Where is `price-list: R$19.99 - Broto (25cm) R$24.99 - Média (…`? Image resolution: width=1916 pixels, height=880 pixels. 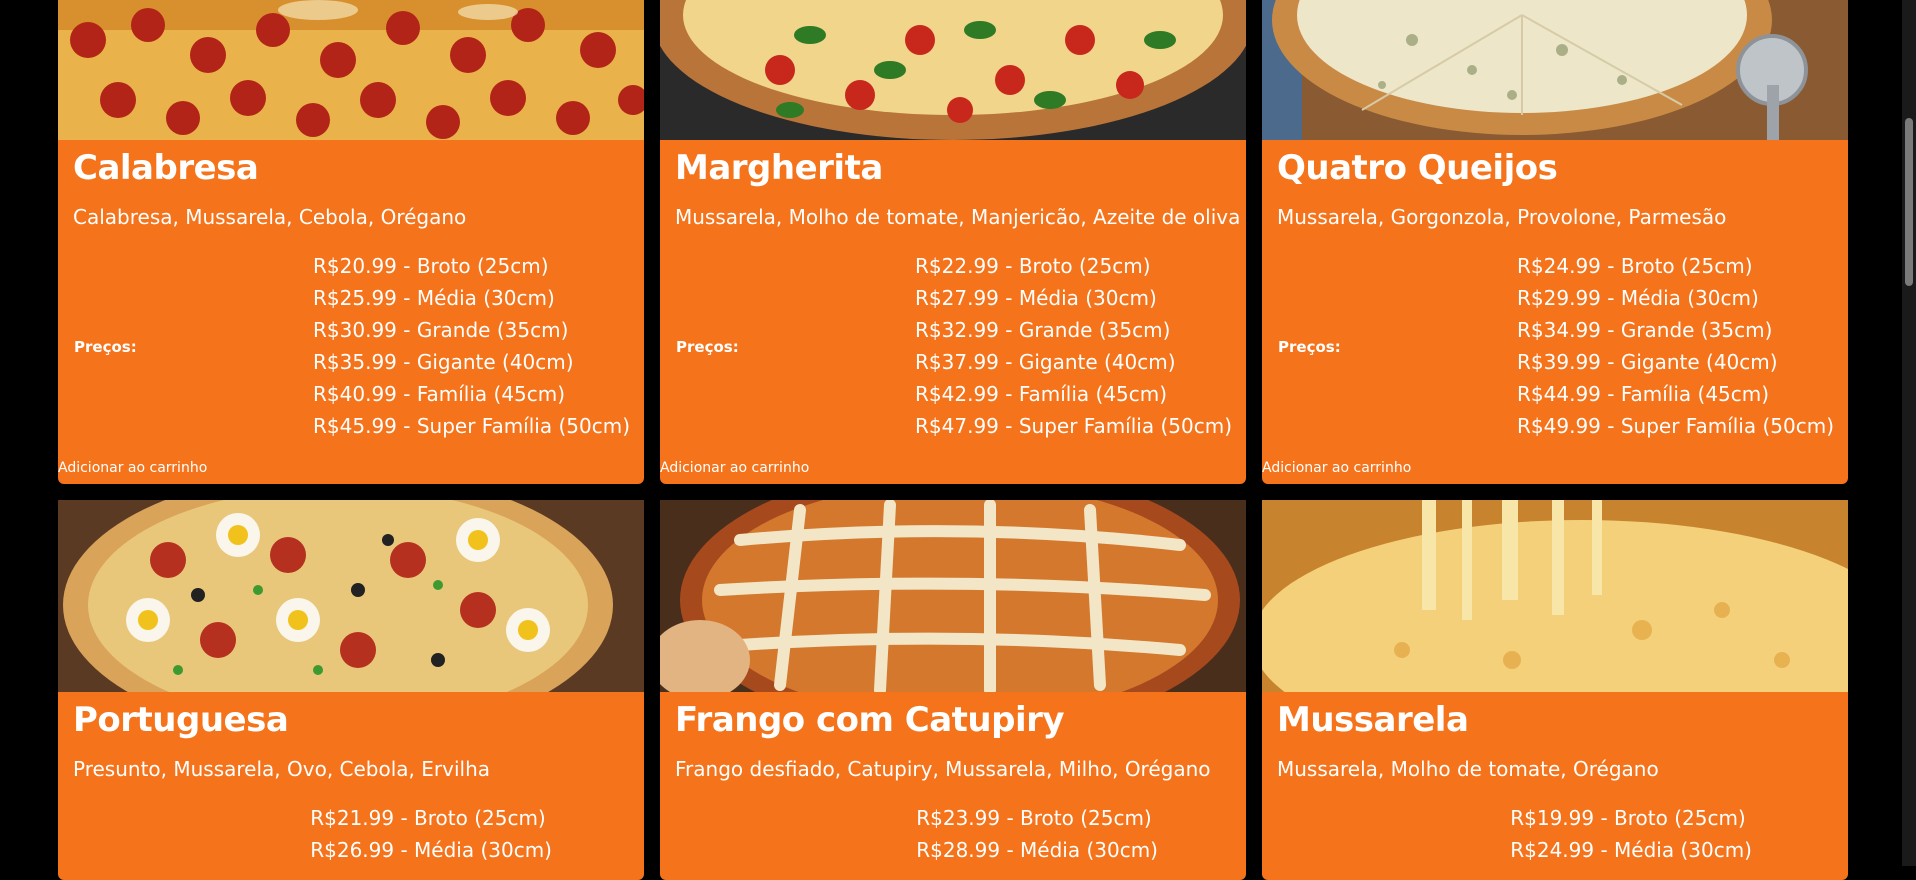 price-list: R$19.99 - Broto (25cm) R$24.99 - Média (… is located at coordinates (1631, 834).